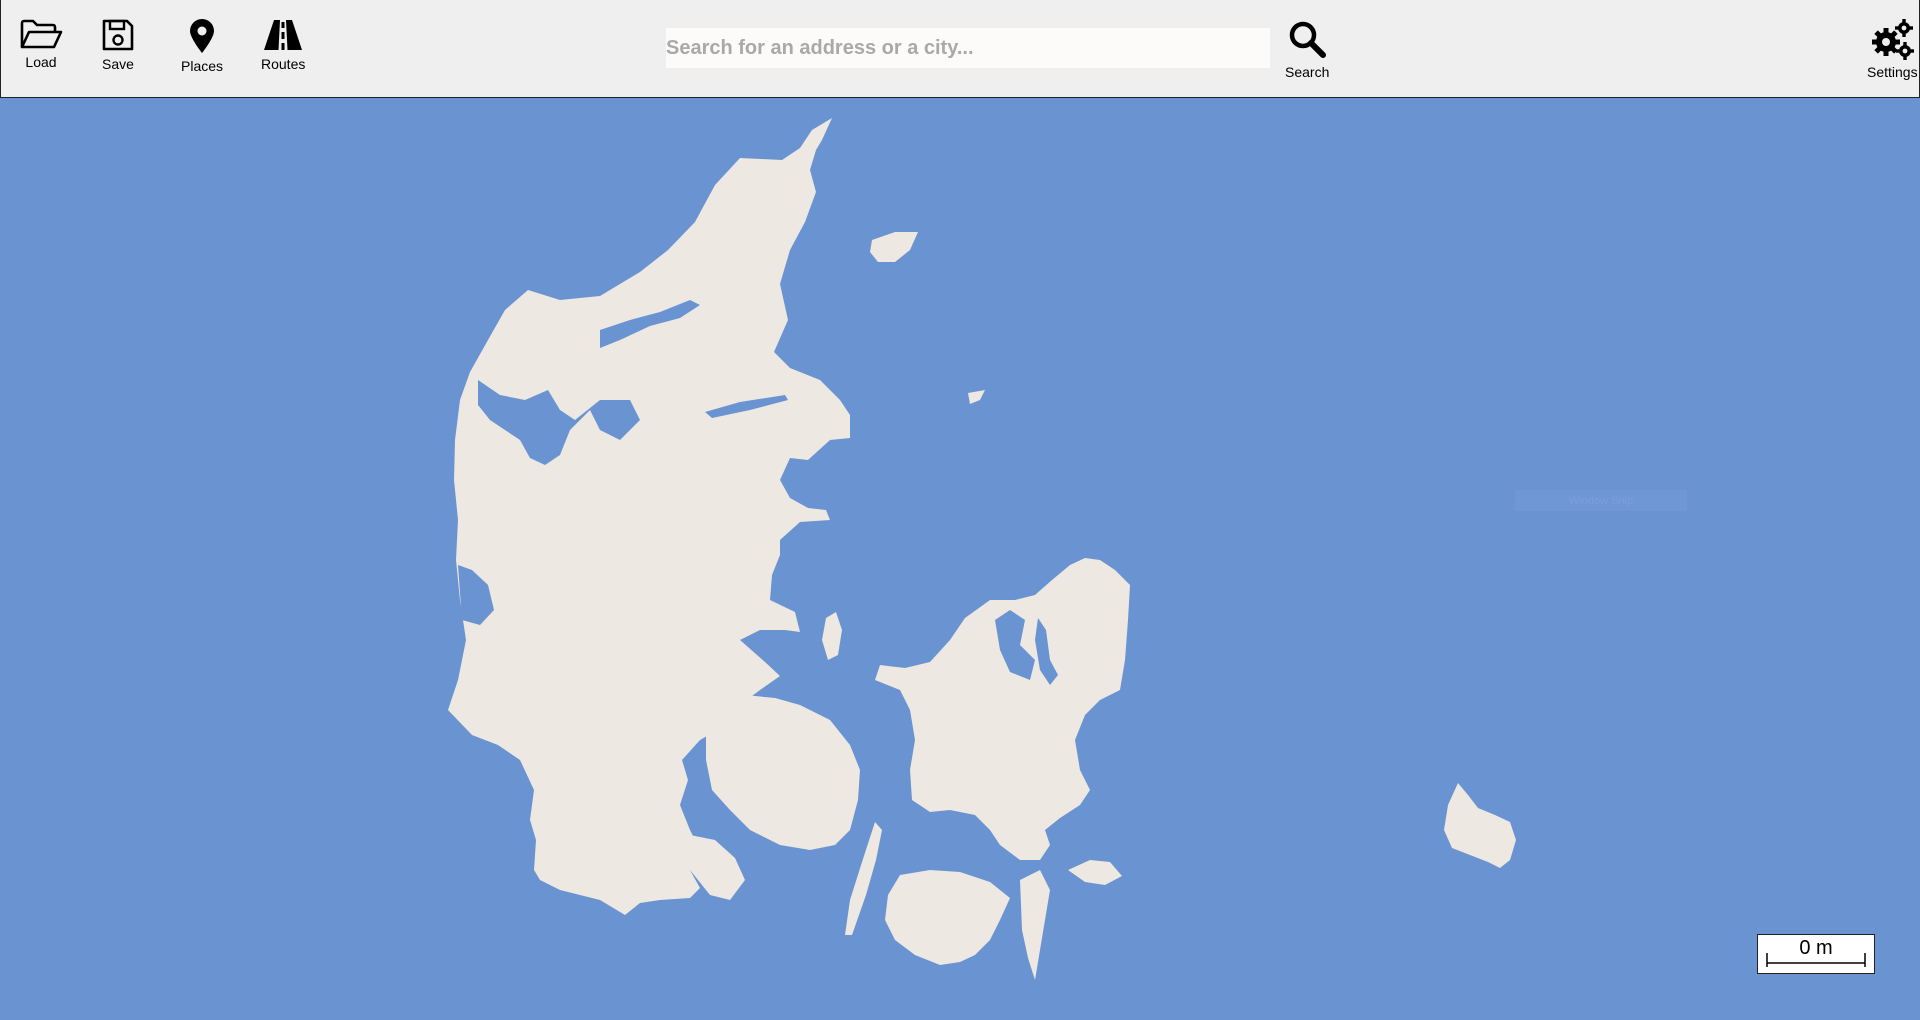 The height and width of the screenshot is (1020, 1920). I want to click on settings-button: Settings, so click(1892, 49).